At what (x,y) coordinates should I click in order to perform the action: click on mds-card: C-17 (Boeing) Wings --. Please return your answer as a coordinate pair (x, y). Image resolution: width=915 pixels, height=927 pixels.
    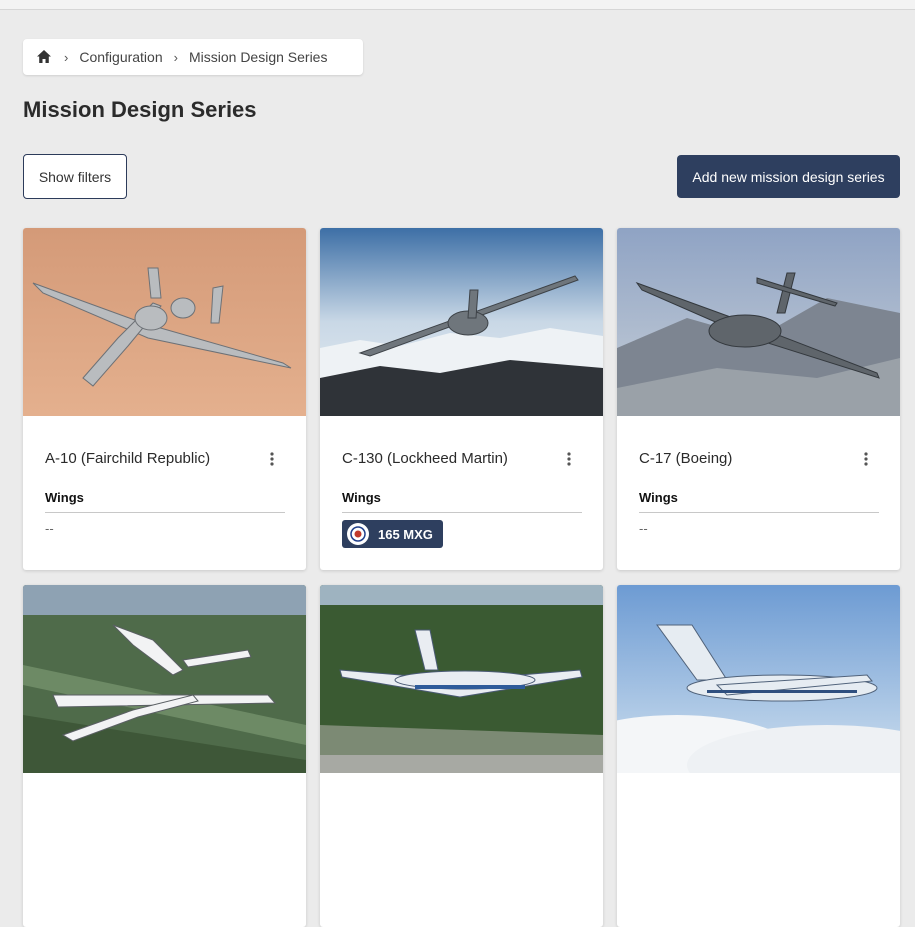
    Looking at the image, I should click on (758, 399).